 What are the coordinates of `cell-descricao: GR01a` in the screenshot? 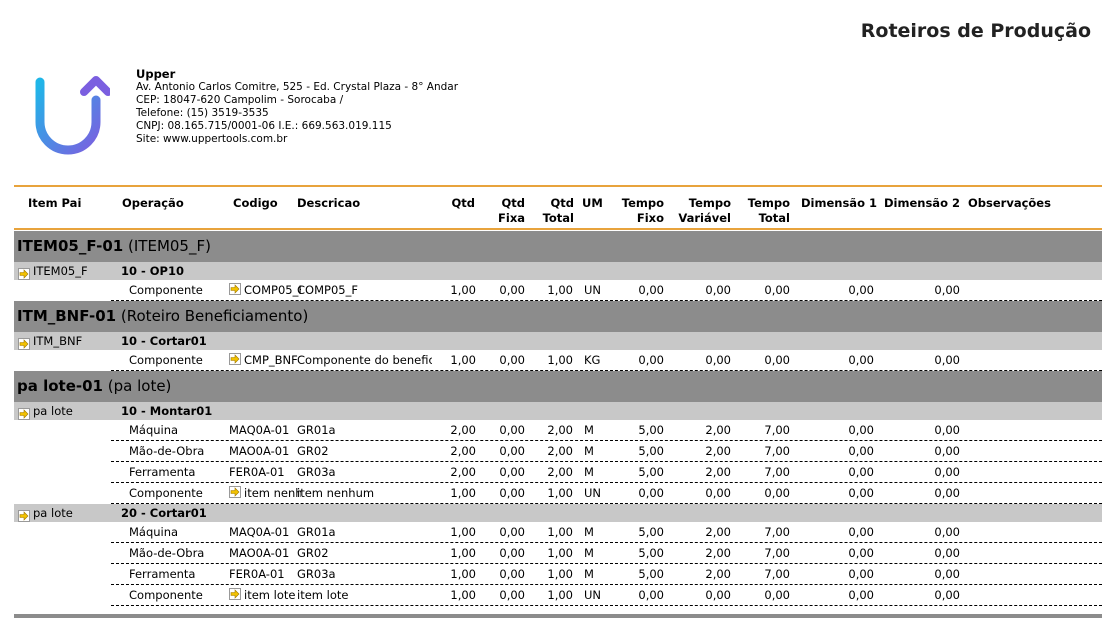 It's located at (316, 532).